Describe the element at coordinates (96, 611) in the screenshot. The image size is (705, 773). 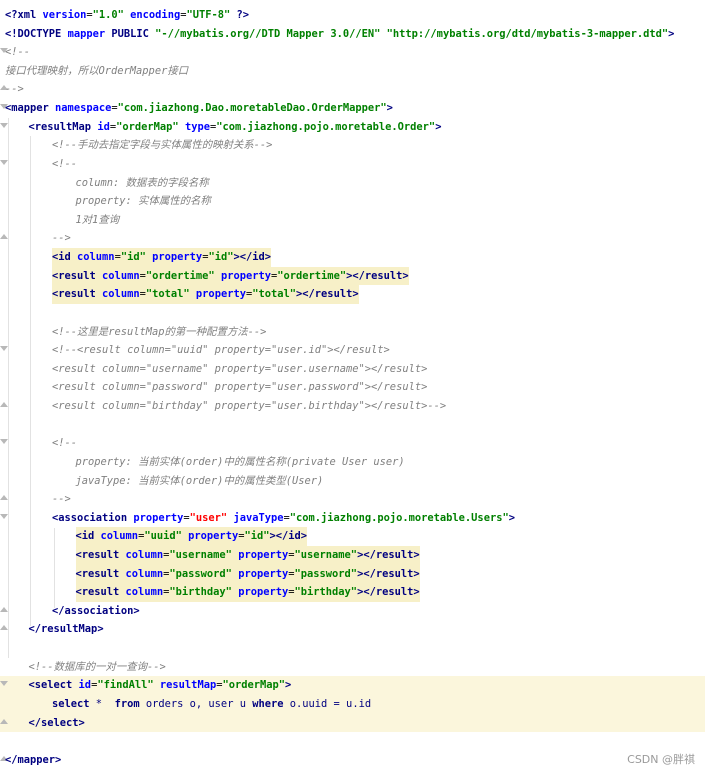
I see `code-text: </association>` at that location.